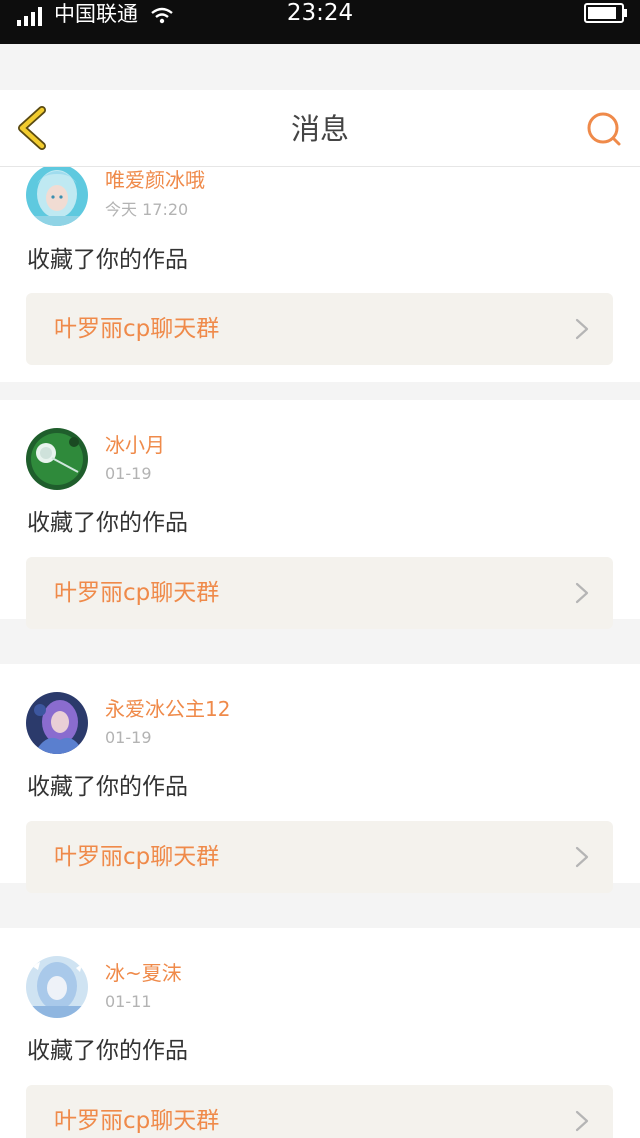 The width and height of the screenshot is (640, 1138). Describe the element at coordinates (147, 209) in the screenshot. I see `timestamp: 今天 17:20` at that location.